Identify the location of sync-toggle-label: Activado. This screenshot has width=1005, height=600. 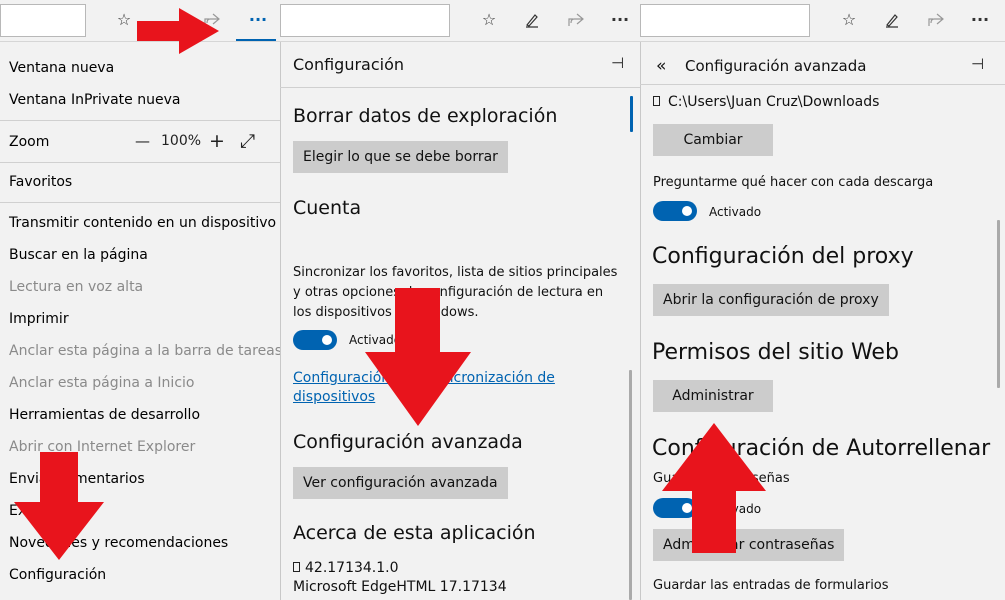
(375, 340).